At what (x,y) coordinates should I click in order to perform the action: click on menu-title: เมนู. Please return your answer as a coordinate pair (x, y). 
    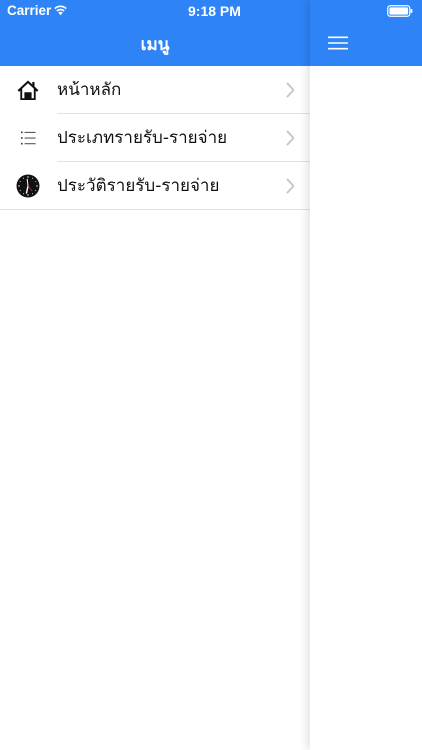
    Looking at the image, I should click on (155, 45).